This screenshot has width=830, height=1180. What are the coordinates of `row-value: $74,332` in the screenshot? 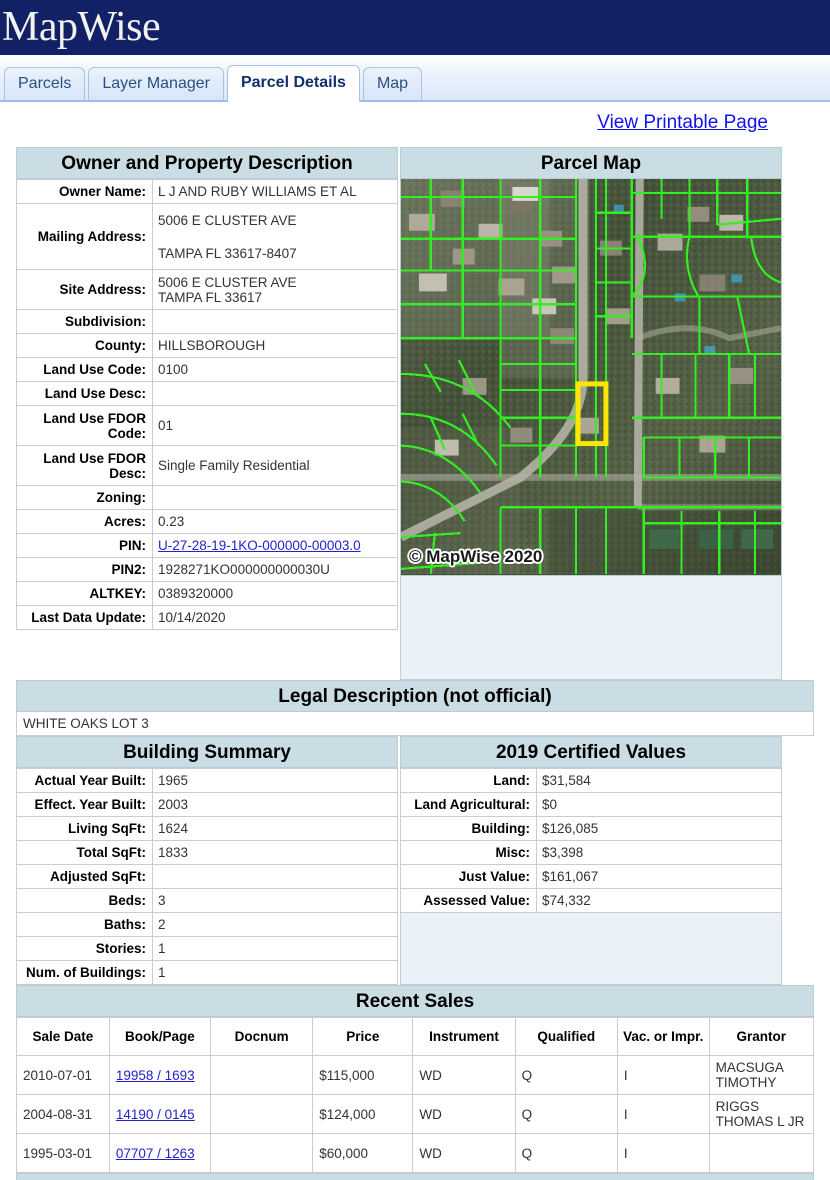 It's located at (659, 900).